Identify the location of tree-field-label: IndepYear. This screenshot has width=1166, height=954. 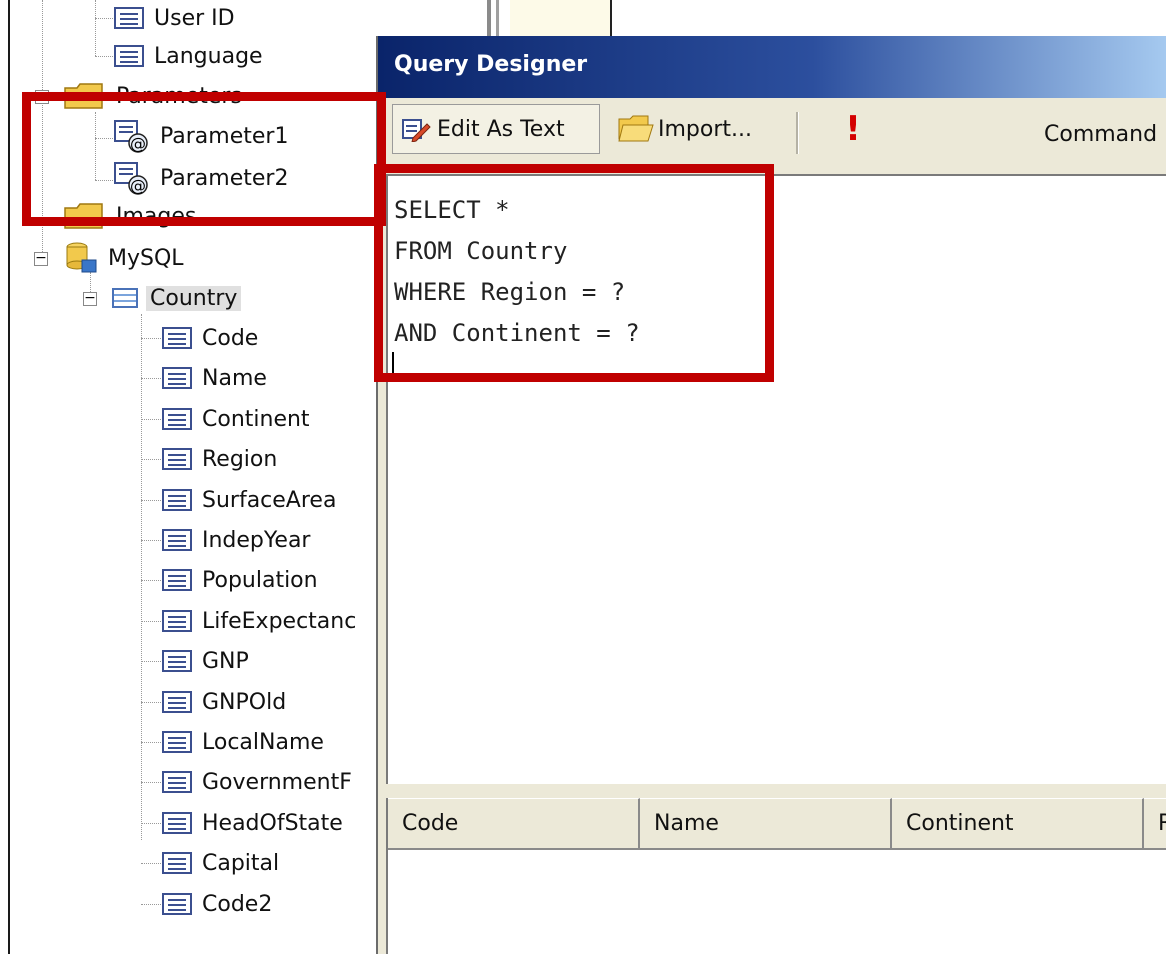
(256, 540).